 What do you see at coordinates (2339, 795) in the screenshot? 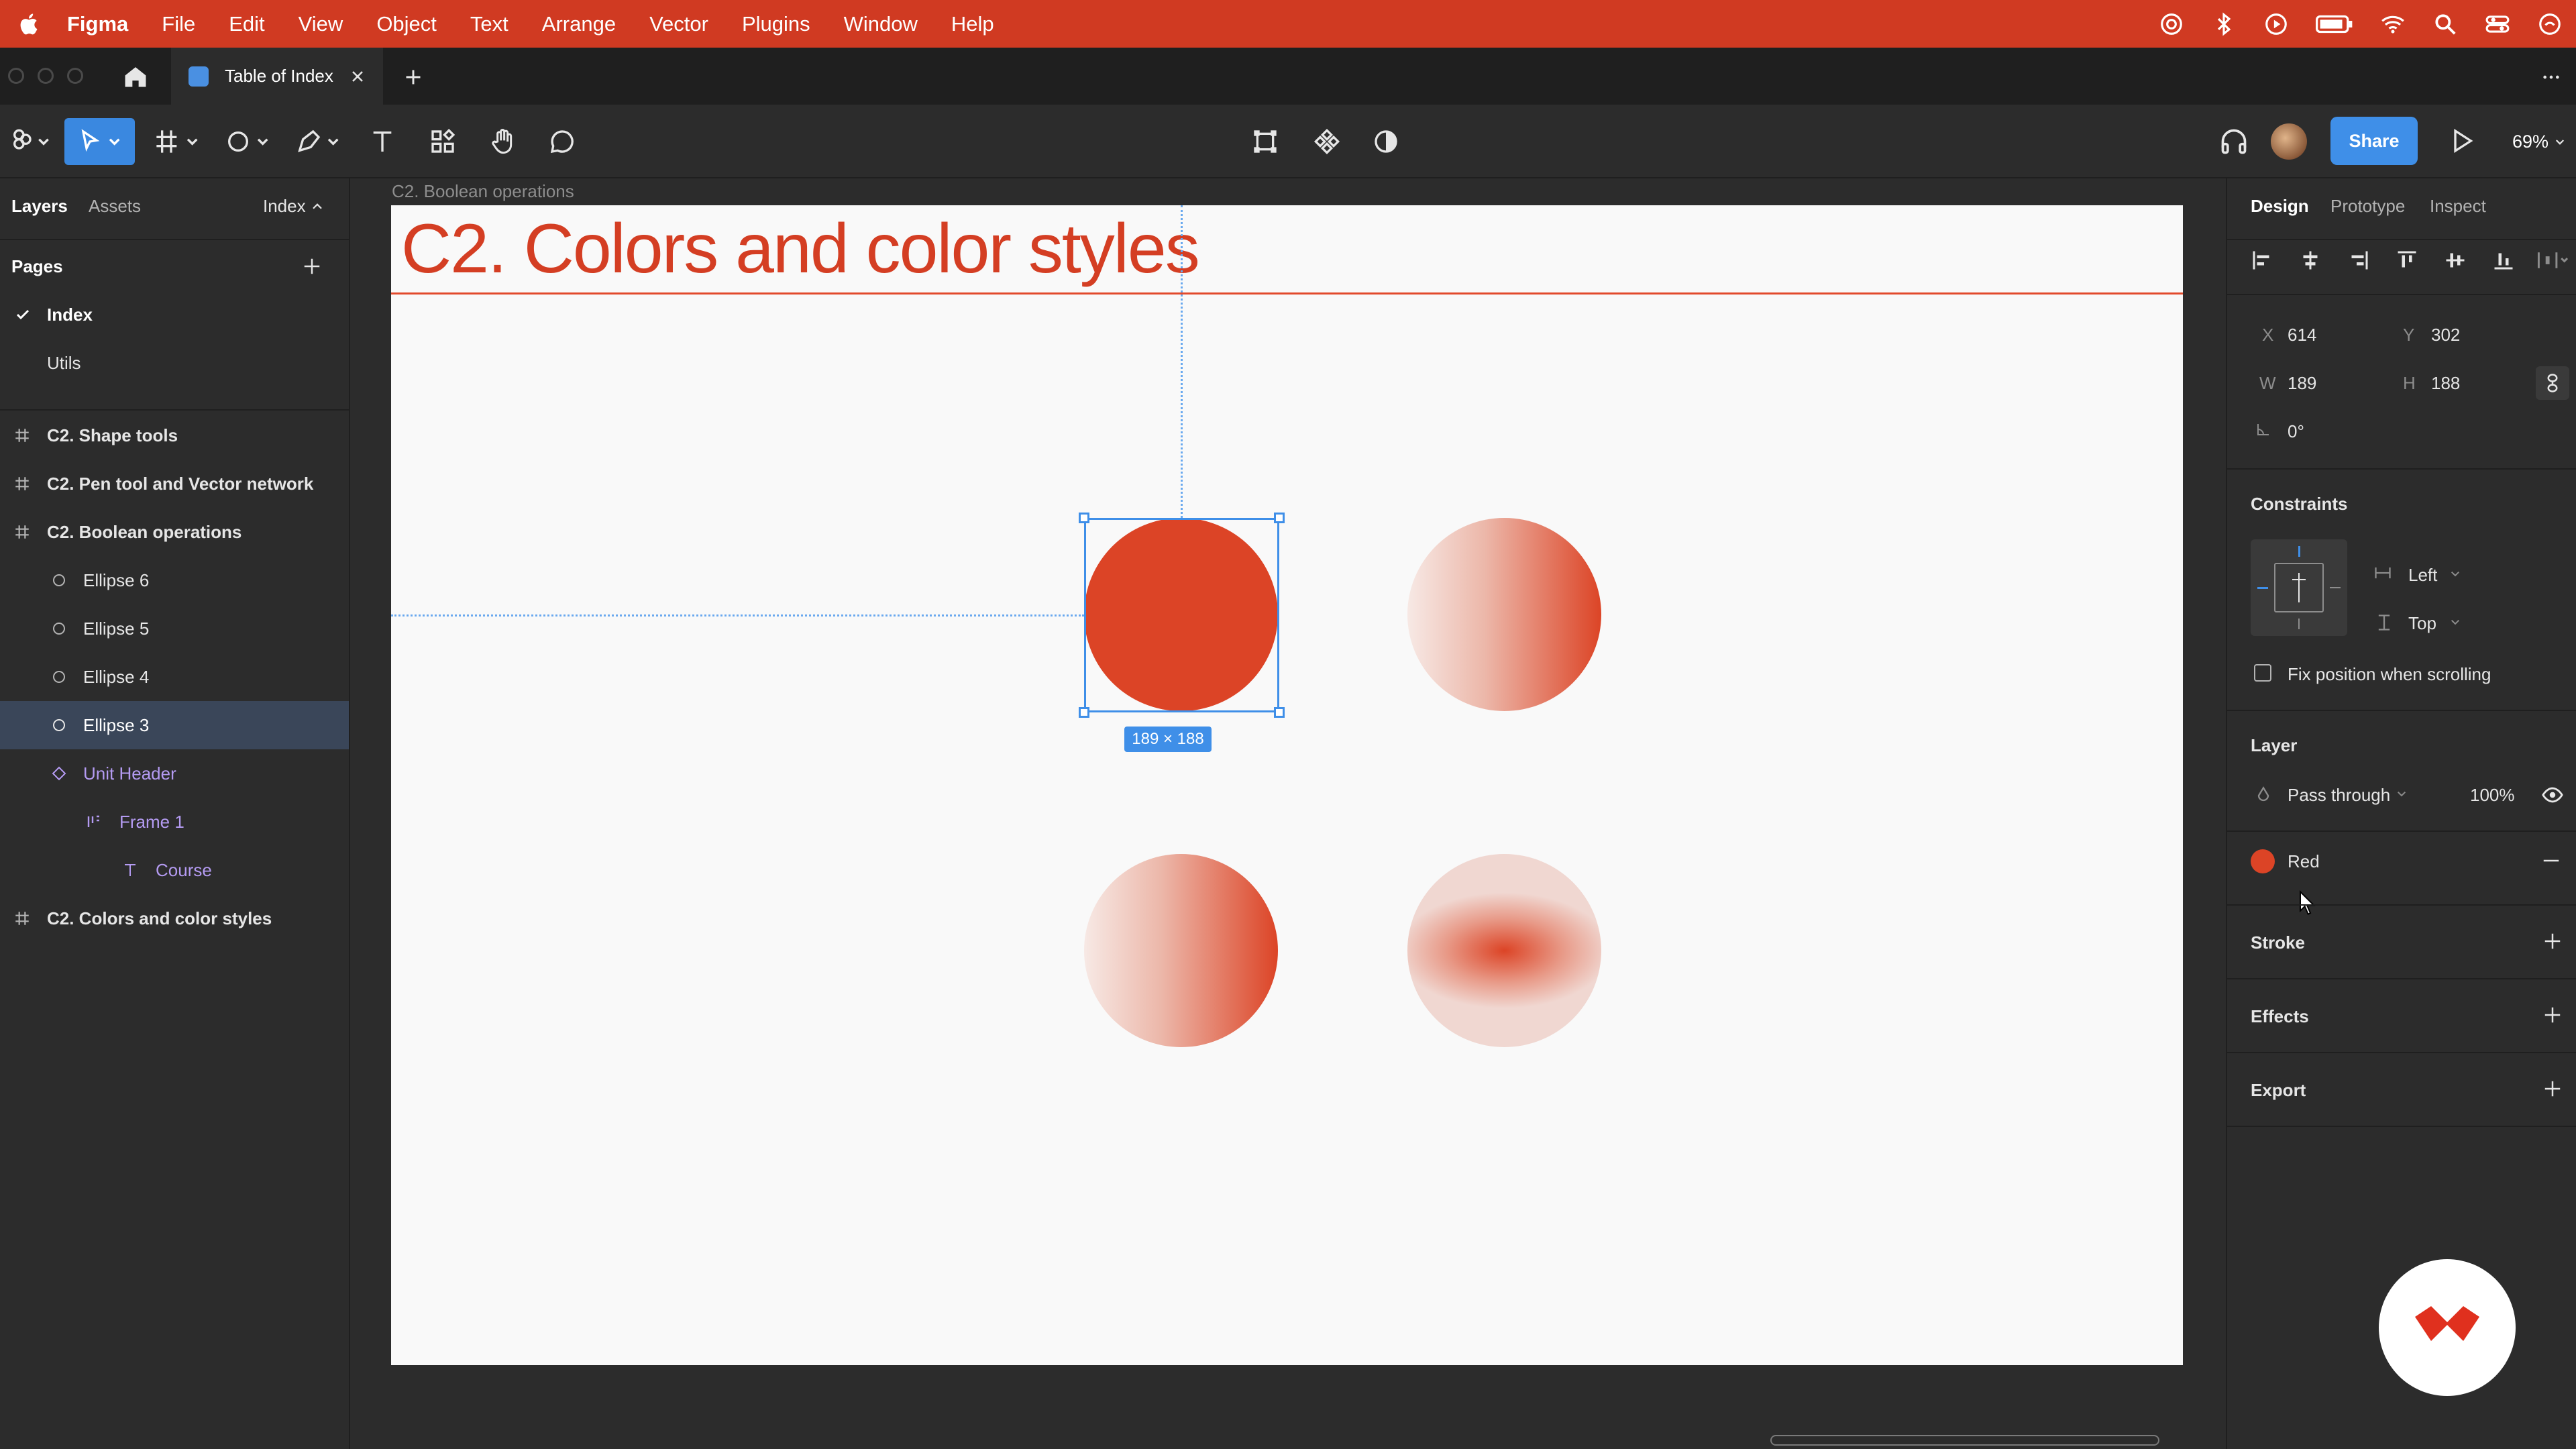
I see `blend-mode-dropdown: Pass through` at bounding box center [2339, 795].